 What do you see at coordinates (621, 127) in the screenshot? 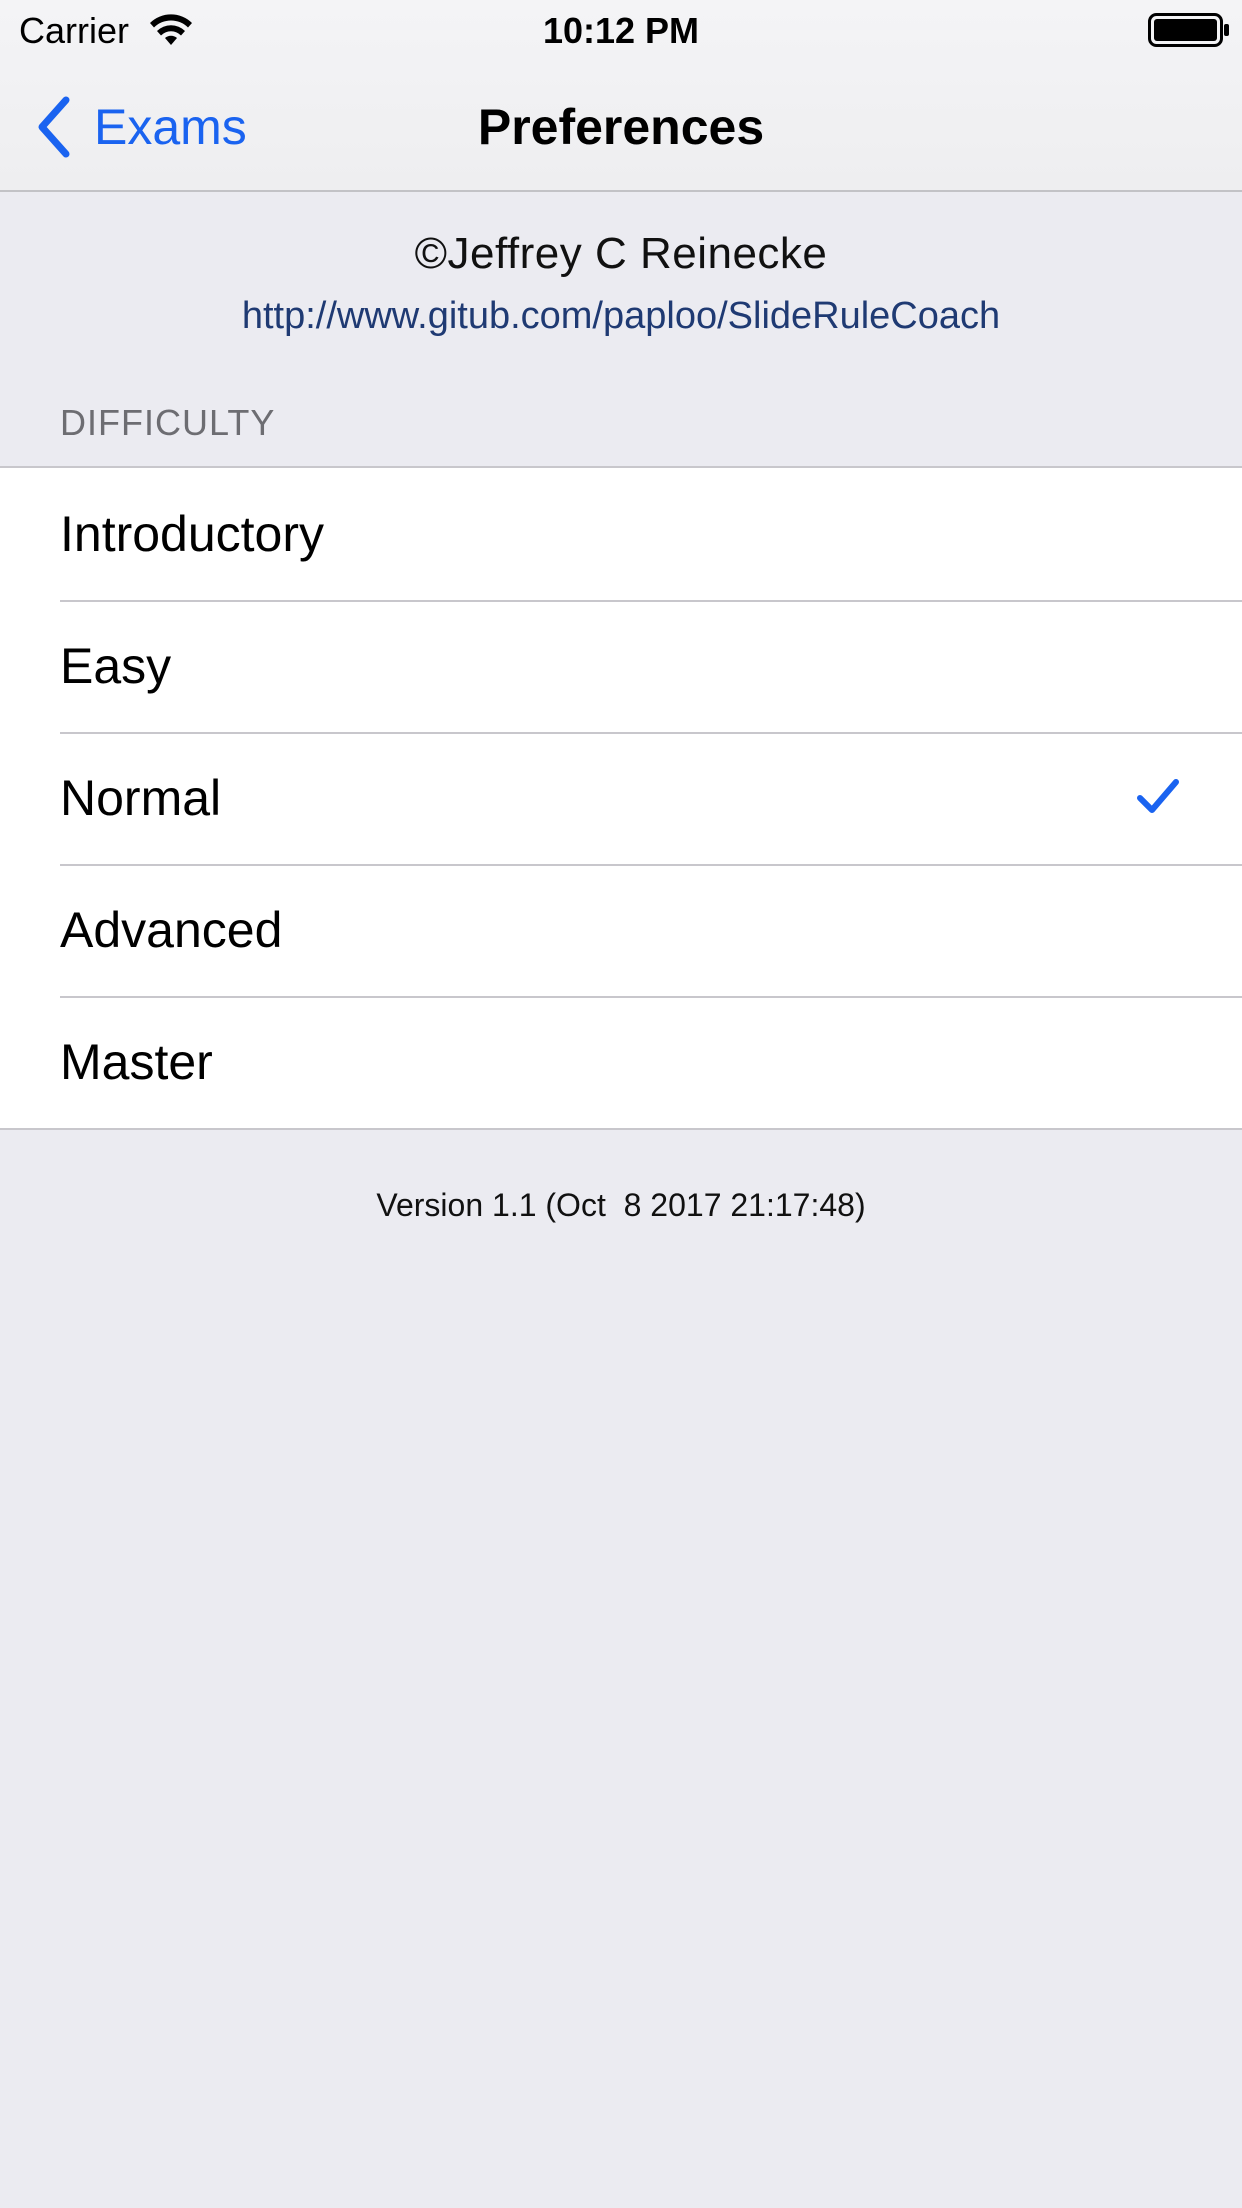
I see `page-title: Preferences` at bounding box center [621, 127].